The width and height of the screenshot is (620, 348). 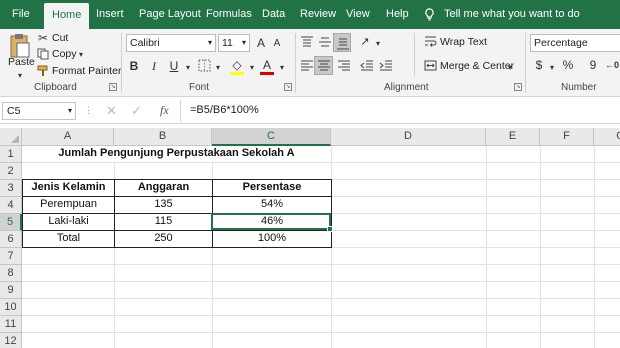 I want to click on tab-page-layout: Page Layout, so click(x=170, y=14).